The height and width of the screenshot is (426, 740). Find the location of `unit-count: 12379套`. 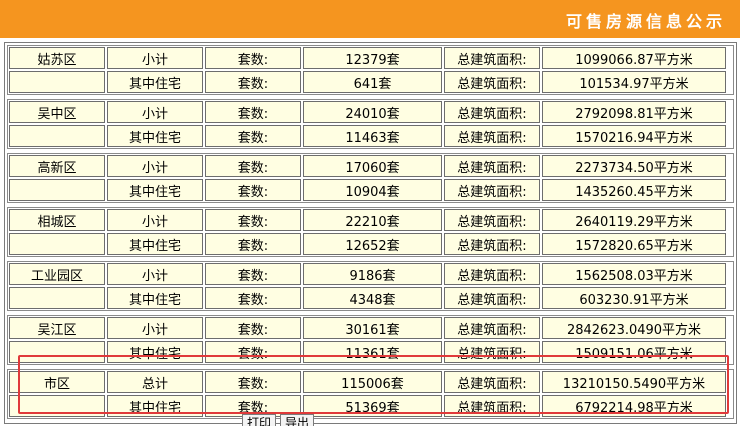

unit-count: 12379套 is located at coordinates (372, 58).